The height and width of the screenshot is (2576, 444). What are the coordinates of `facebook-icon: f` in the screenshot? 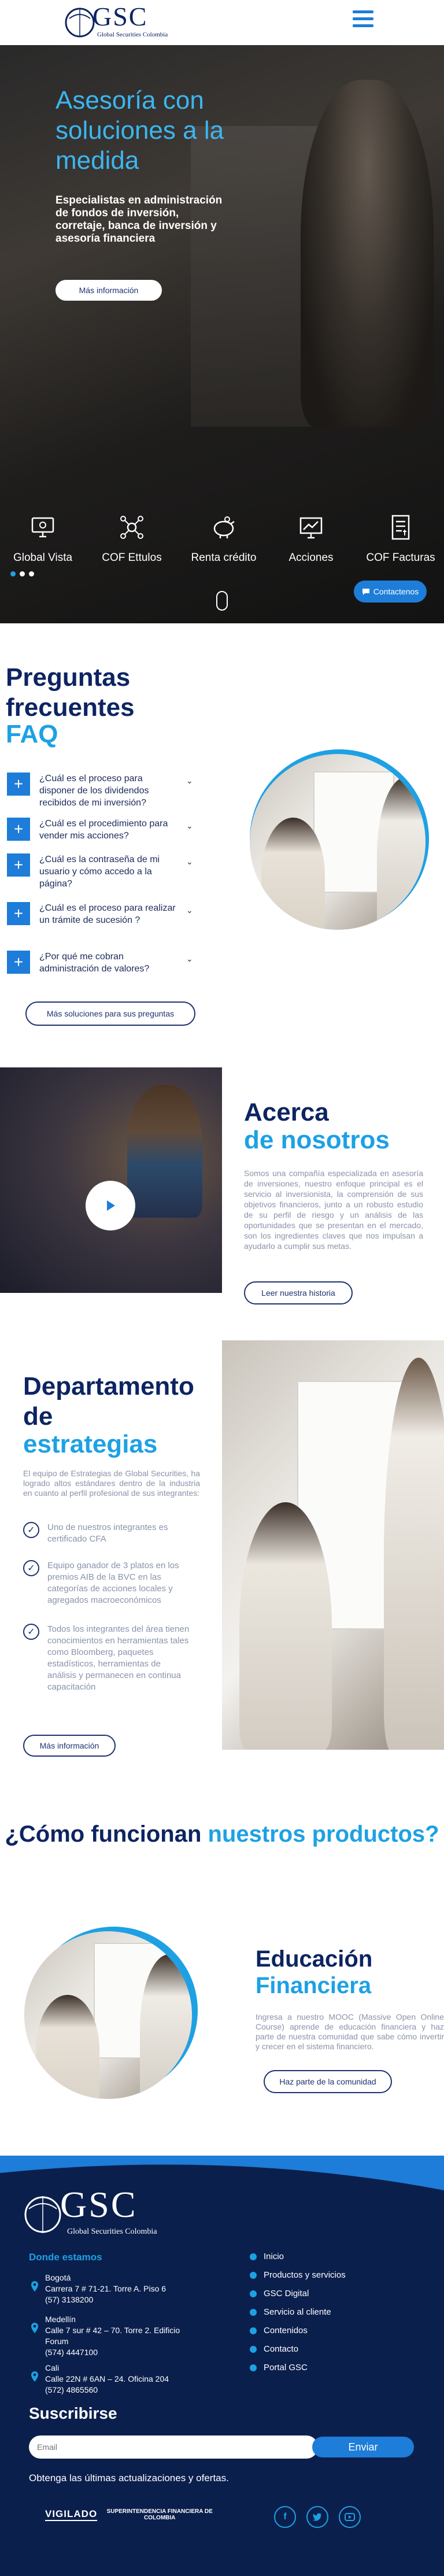 It's located at (285, 2517).